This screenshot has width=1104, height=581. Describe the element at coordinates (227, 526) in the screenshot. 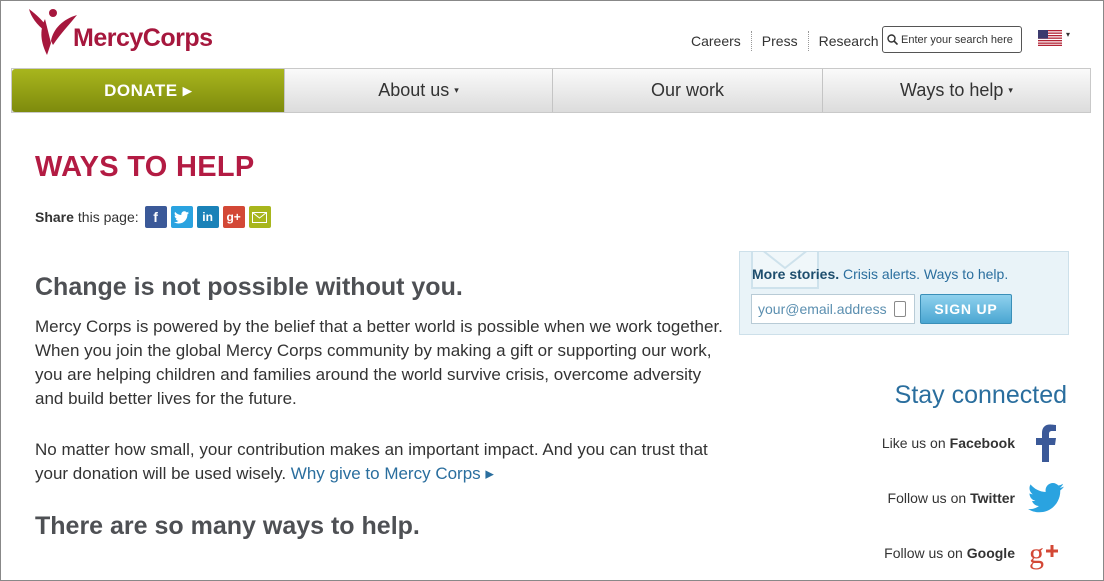

I see `section-subheadline: There are so many ways to help.` at that location.